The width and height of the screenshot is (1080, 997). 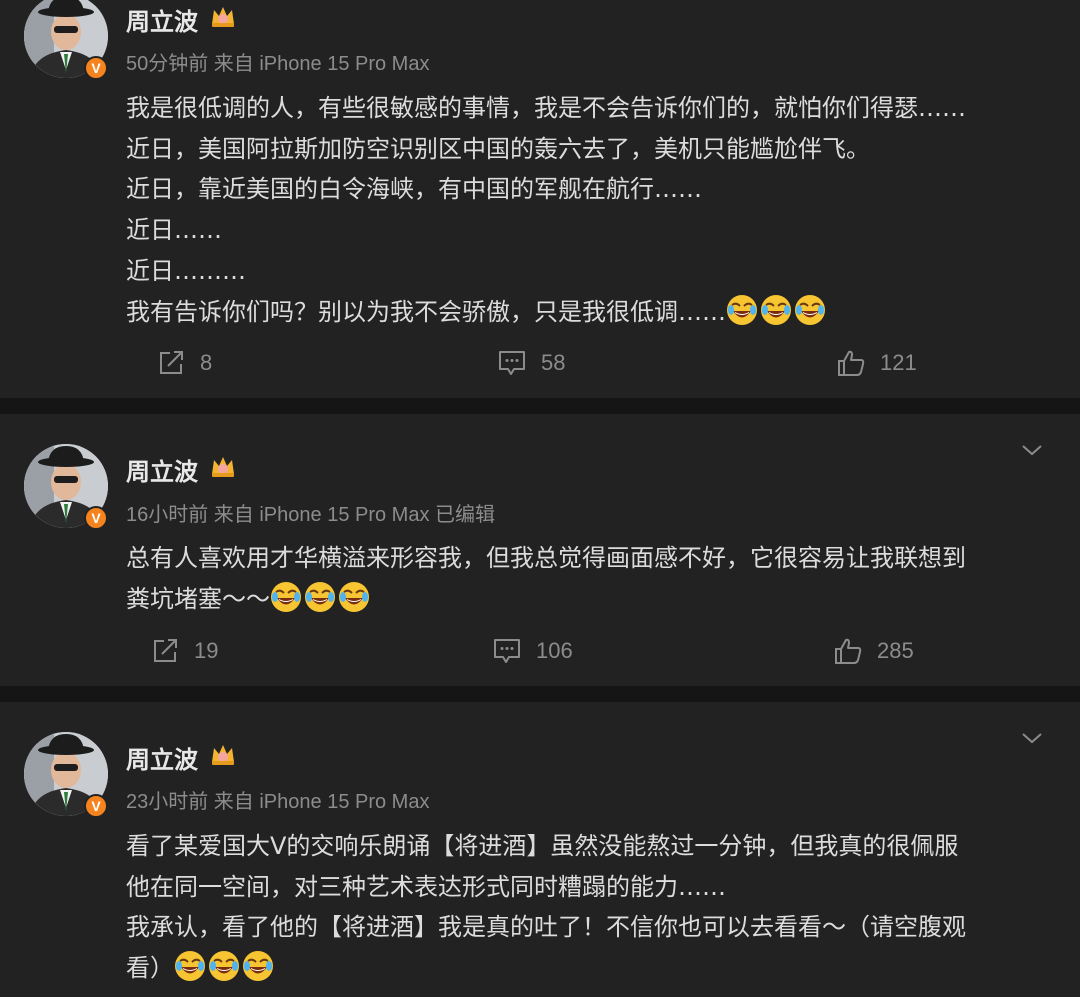 I want to click on comment-button: 106, so click(x=532, y=651).